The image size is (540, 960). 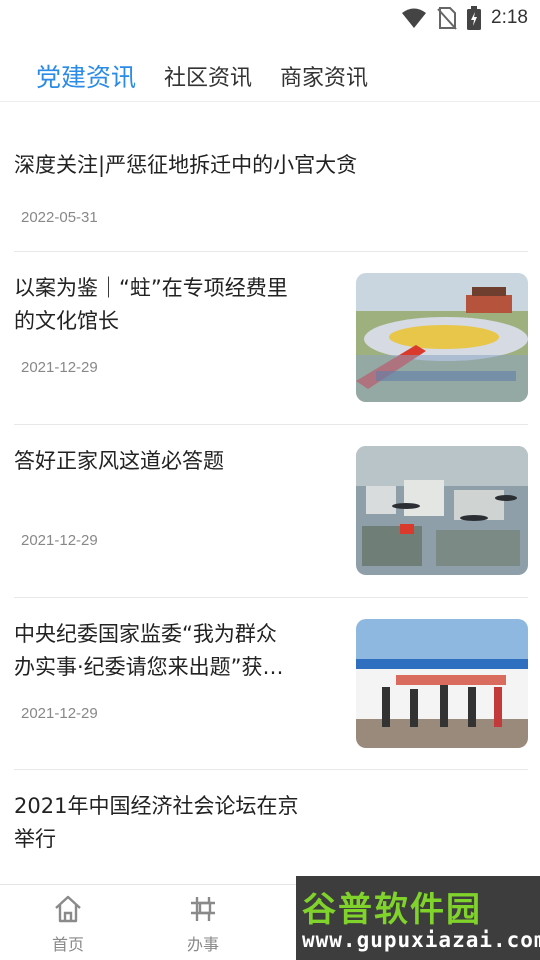 What do you see at coordinates (151, 304) in the screenshot?
I see `article-title: 以案为鉴｜“蛀”在专项经费里 的文化馆长` at bounding box center [151, 304].